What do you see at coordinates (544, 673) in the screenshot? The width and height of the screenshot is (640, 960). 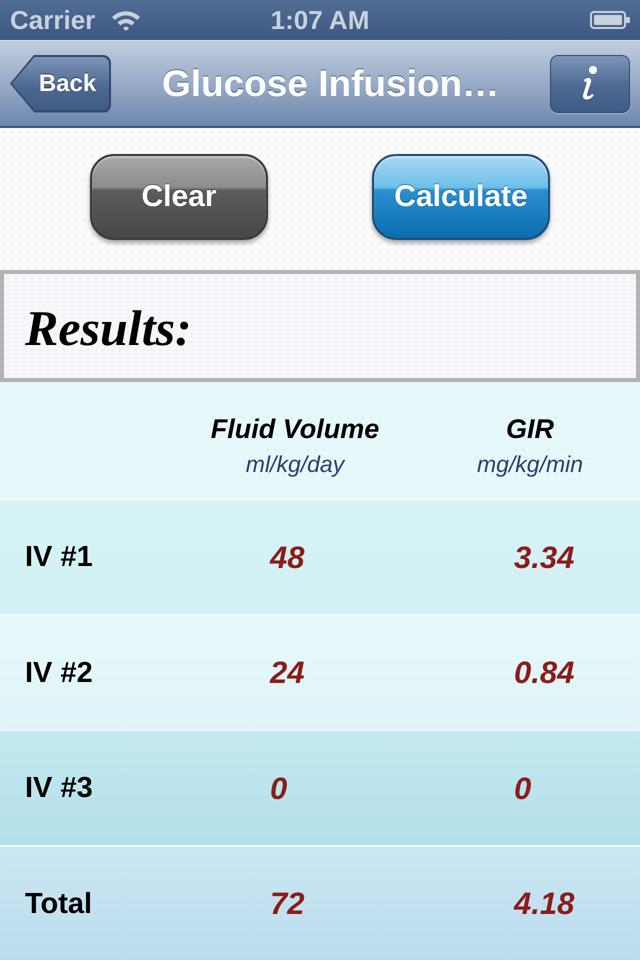 I see `table-value: 0.84` at bounding box center [544, 673].